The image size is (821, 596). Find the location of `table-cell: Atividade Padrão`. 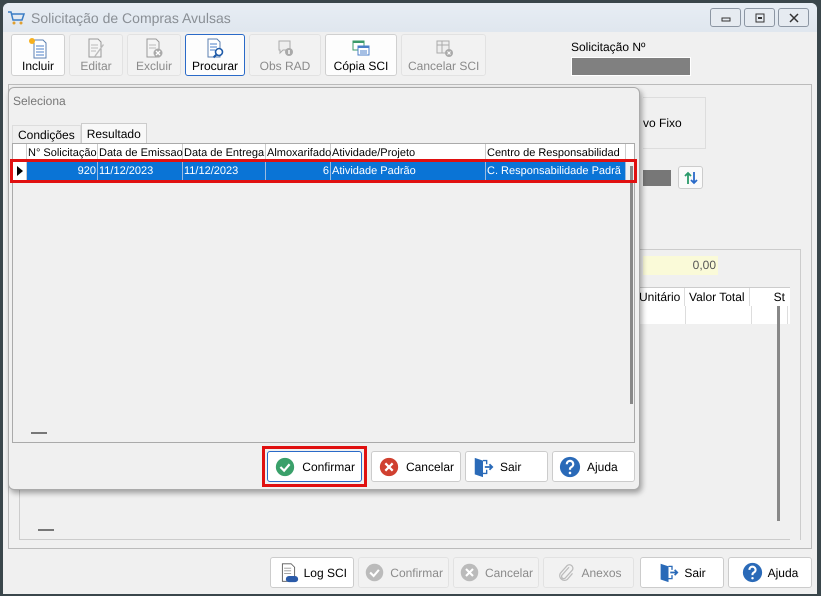

table-cell: Atividade Padrão is located at coordinates (408, 171).